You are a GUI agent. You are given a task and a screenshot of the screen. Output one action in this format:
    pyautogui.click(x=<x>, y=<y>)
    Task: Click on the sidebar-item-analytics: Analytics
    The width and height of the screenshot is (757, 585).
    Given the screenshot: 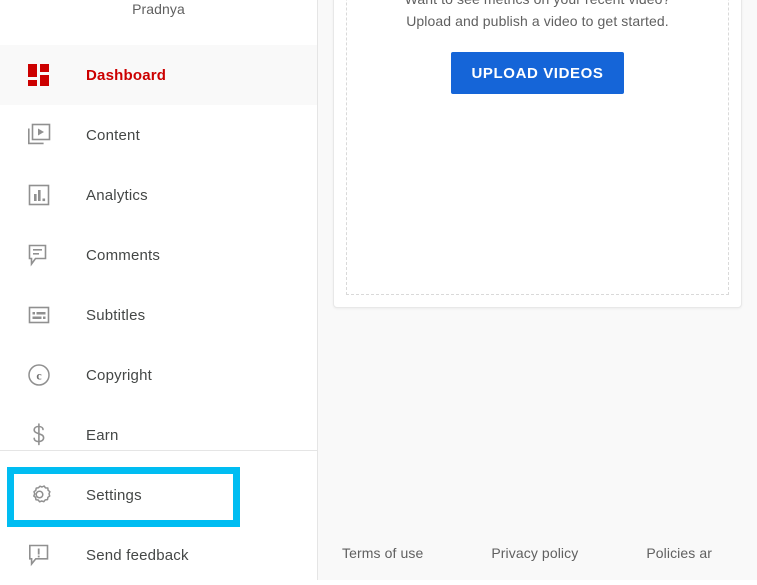 What is the action you would take?
    pyautogui.click(x=158, y=195)
    